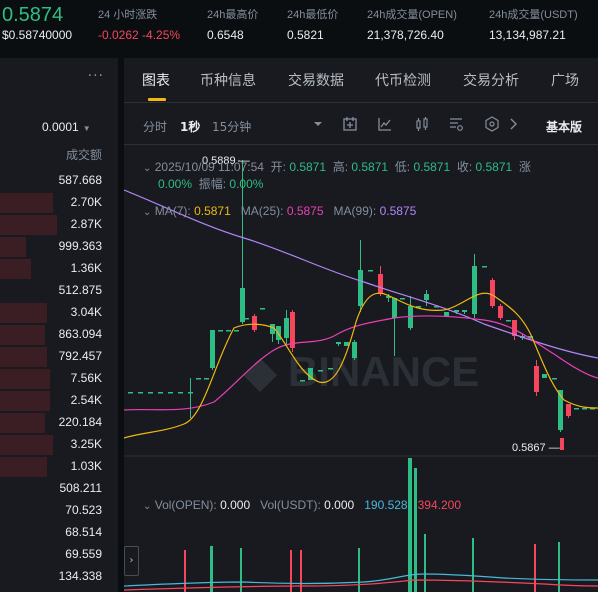  I want to click on ma99-value: 0.5875, so click(398, 211).